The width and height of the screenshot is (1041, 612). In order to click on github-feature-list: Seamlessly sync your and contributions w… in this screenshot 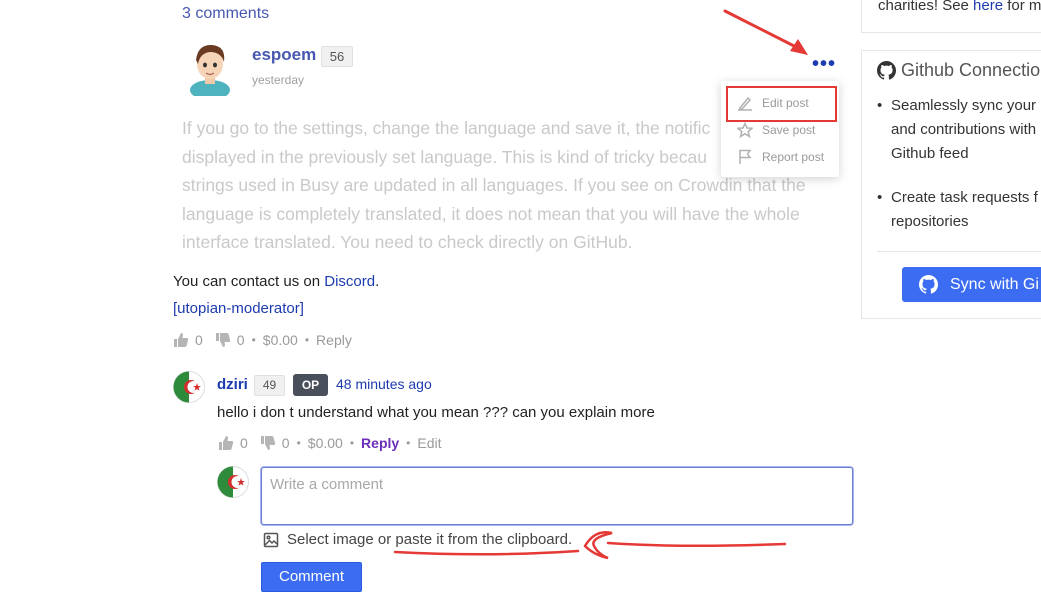, I will do `click(959, 174)`.